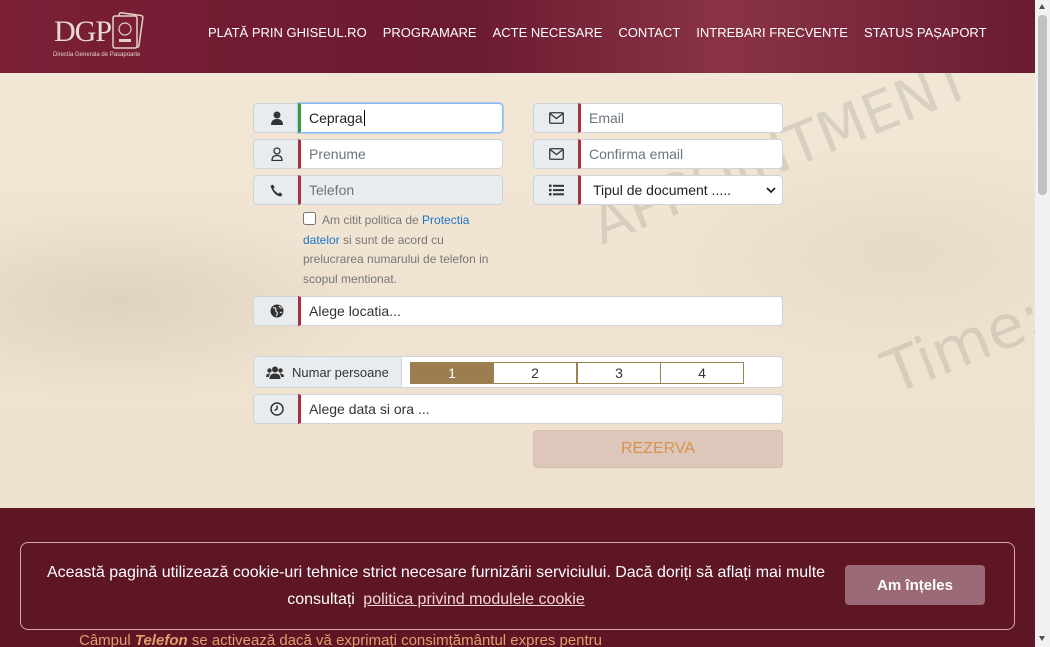 The height and width of the screenshot is (647, 1050). I want to click on logo-subtitle: Directia Generala de Pasapoarte, so click(97, 55).